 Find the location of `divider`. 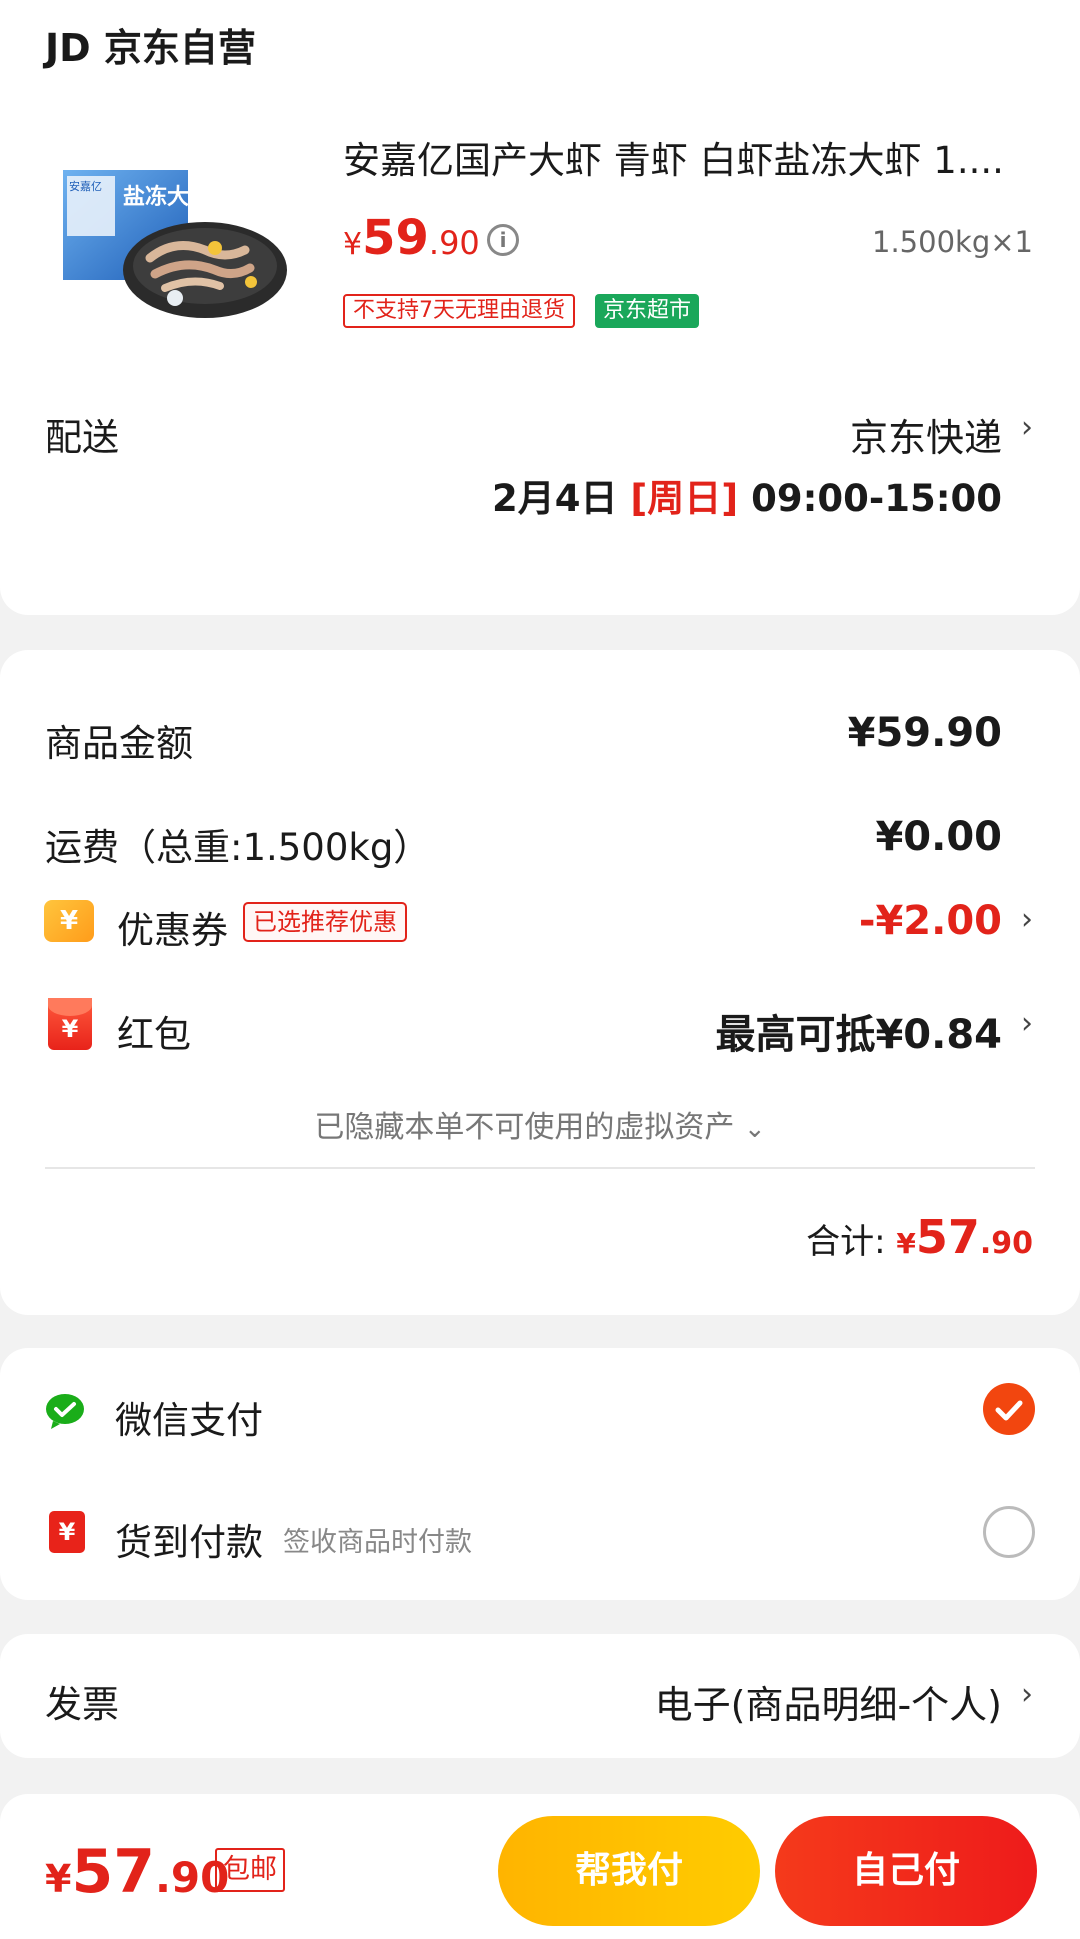

divider is located at coordinates (540, 1168).